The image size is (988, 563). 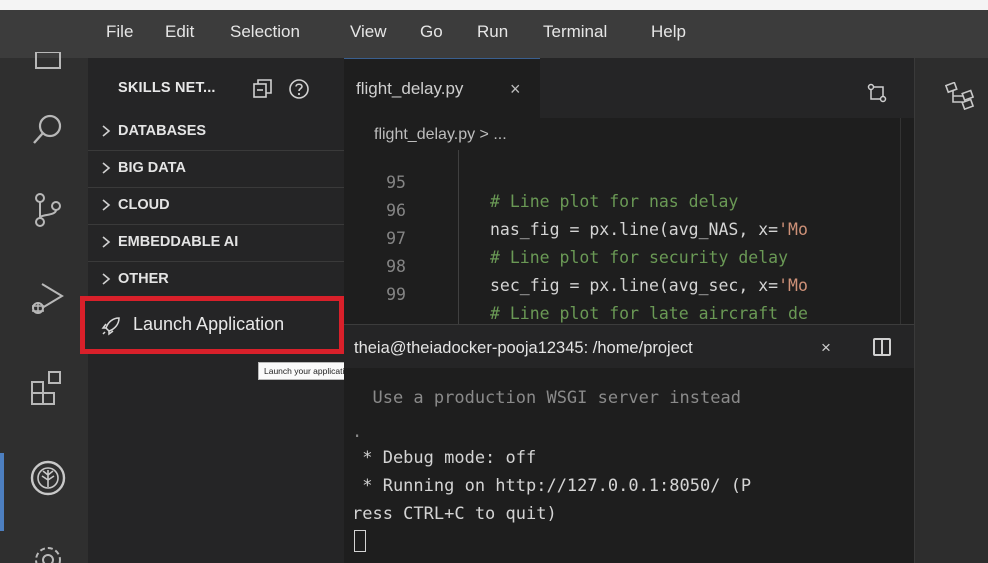 What do you see at coordinates (546, 398) in the screenshot?
I see `terminal-line: Use a production WSGI server instead` at bounding box center [546, 398].